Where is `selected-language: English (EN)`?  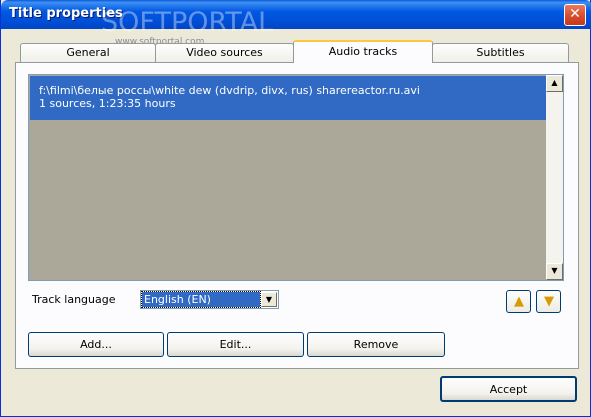 selected-language: English (EN) is located at coordinates (201, 299).